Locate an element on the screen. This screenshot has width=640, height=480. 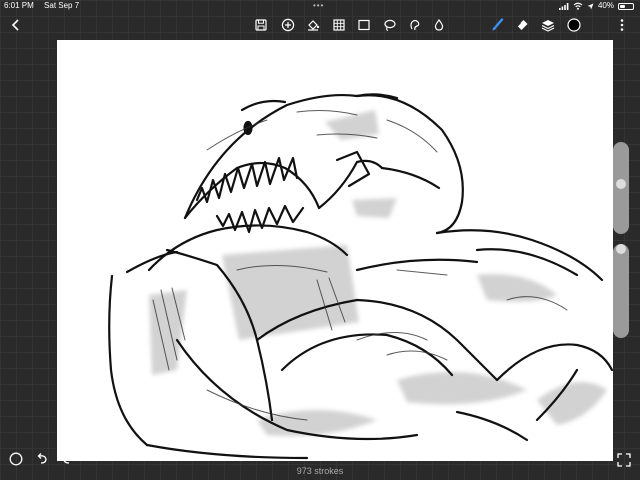
lasso-button is located at coordinates (390, 25).